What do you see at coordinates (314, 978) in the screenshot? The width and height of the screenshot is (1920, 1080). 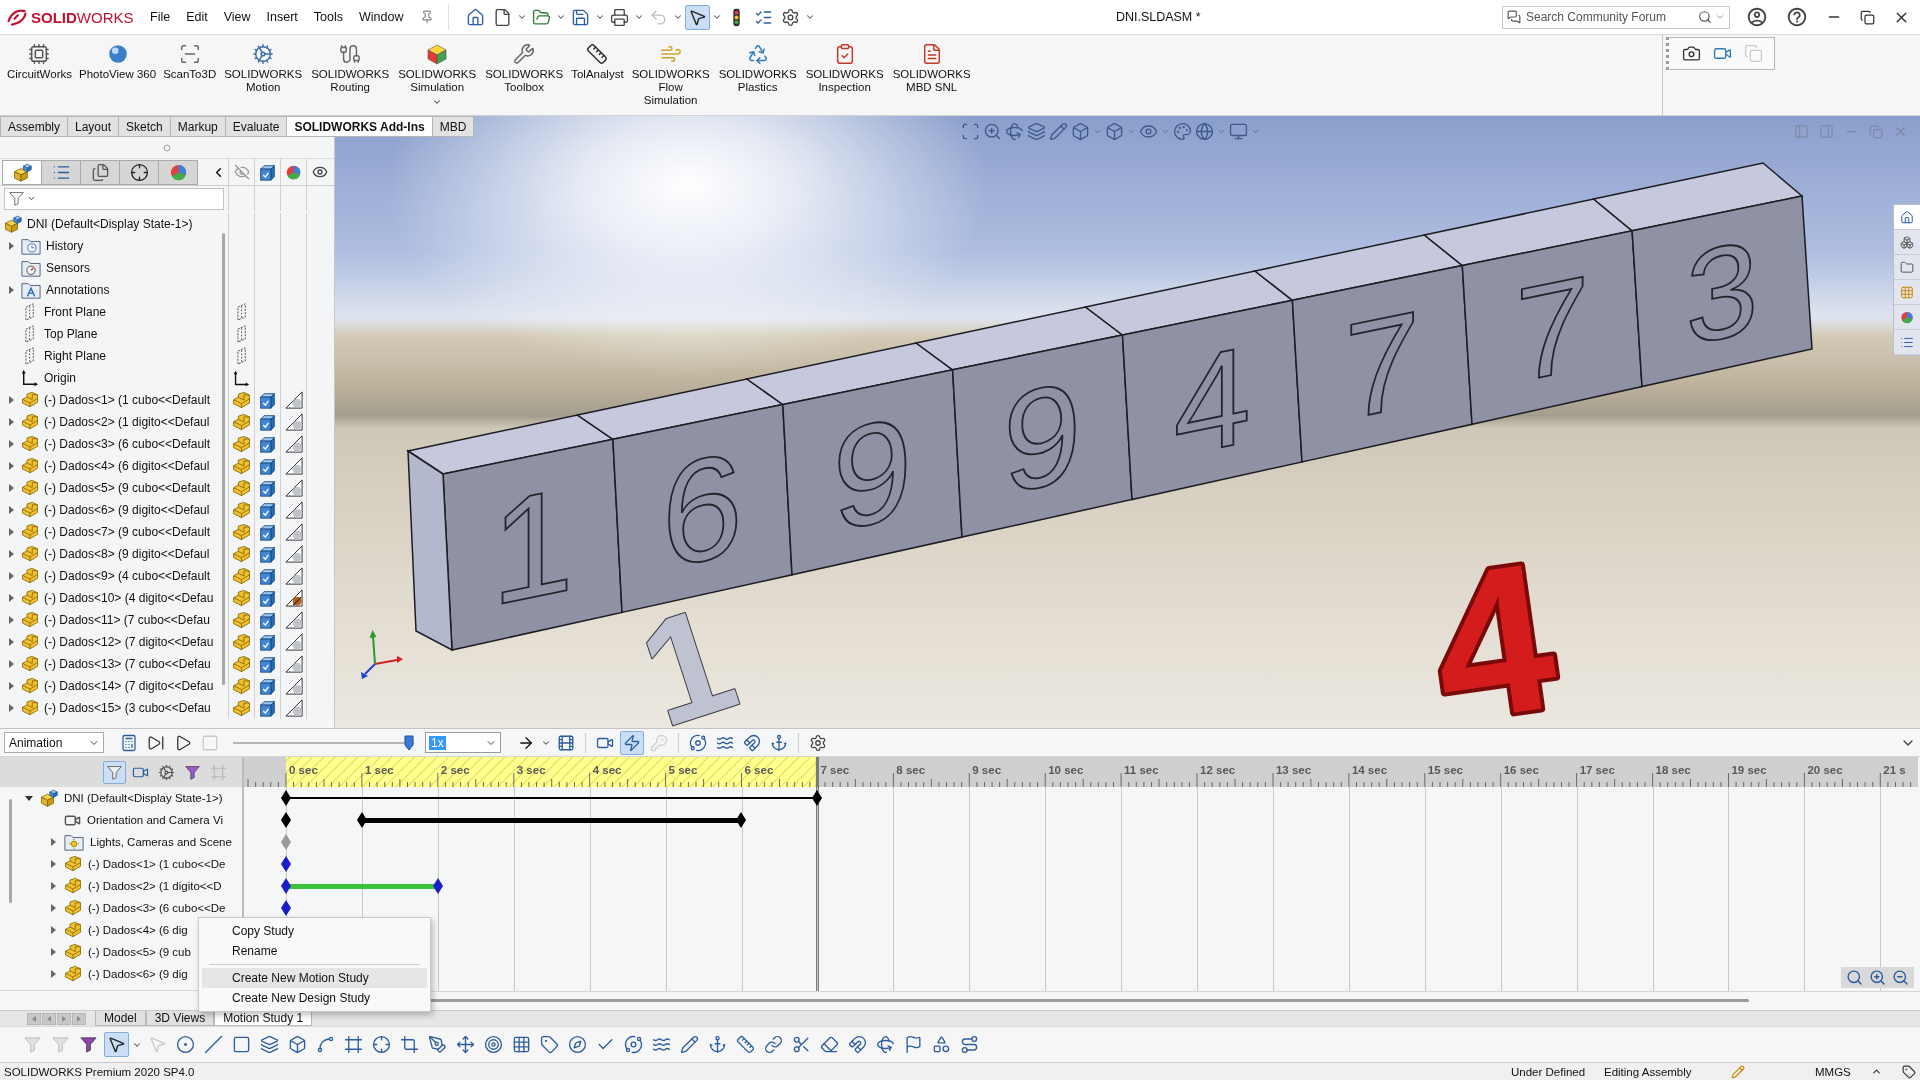 I see `menu-item: Create New Motion Study` at bounding box center [314, 978].